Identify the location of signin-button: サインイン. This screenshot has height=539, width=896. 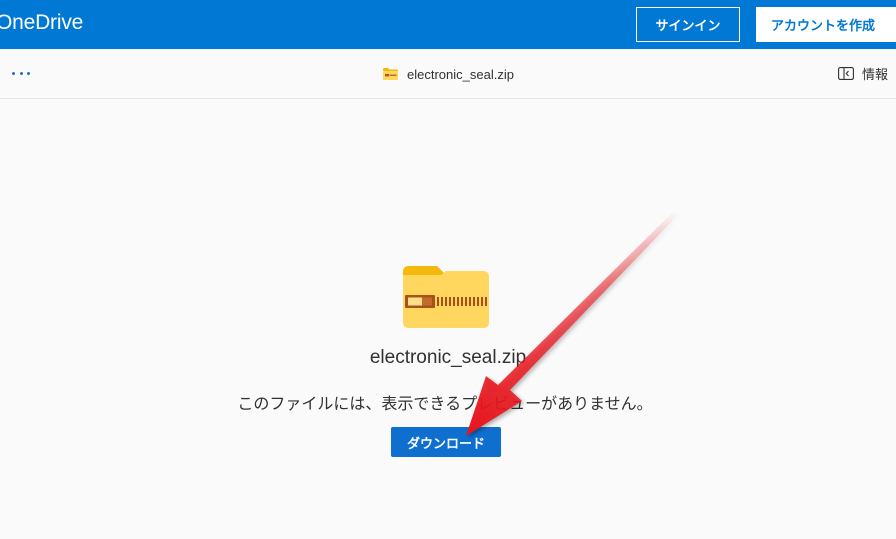
(688, 24).